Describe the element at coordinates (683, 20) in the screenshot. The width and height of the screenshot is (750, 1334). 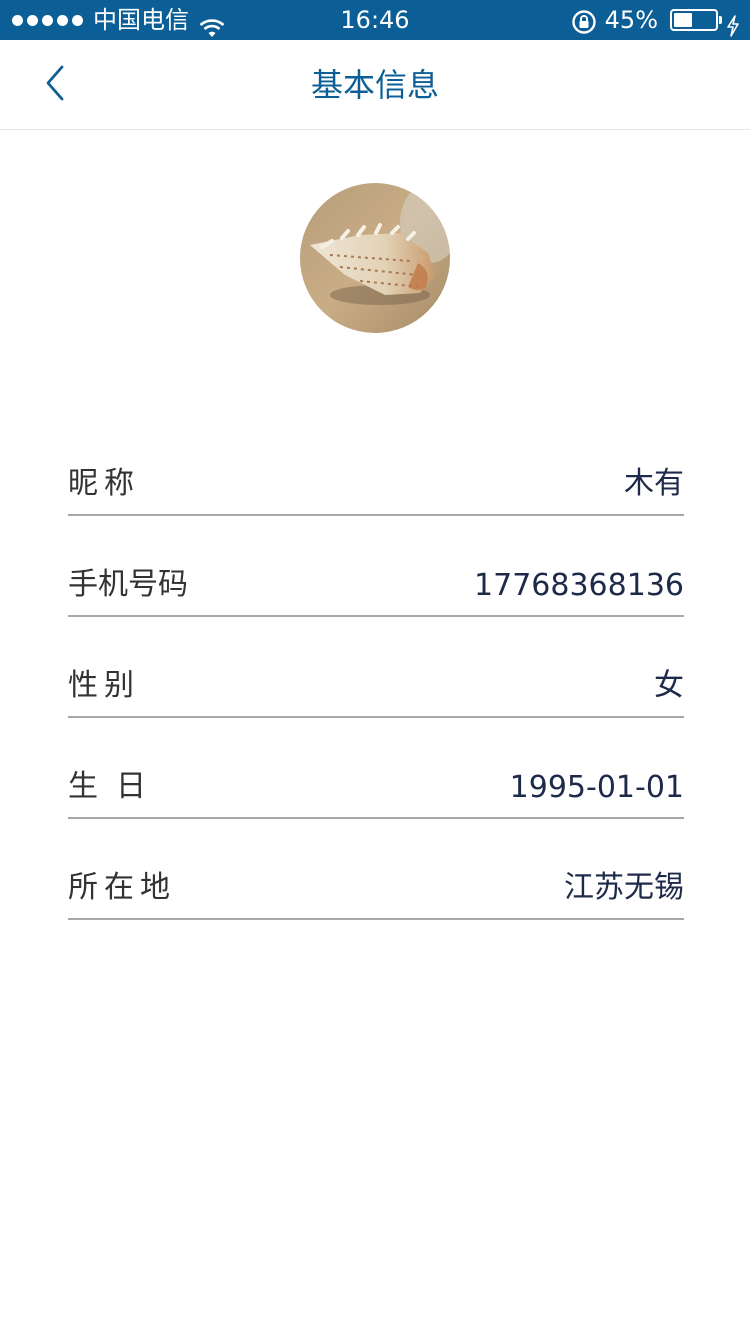
I see `battery-level-fill` at that location.